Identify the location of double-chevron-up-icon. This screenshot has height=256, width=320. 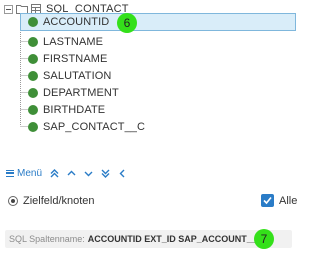
(54, 173).